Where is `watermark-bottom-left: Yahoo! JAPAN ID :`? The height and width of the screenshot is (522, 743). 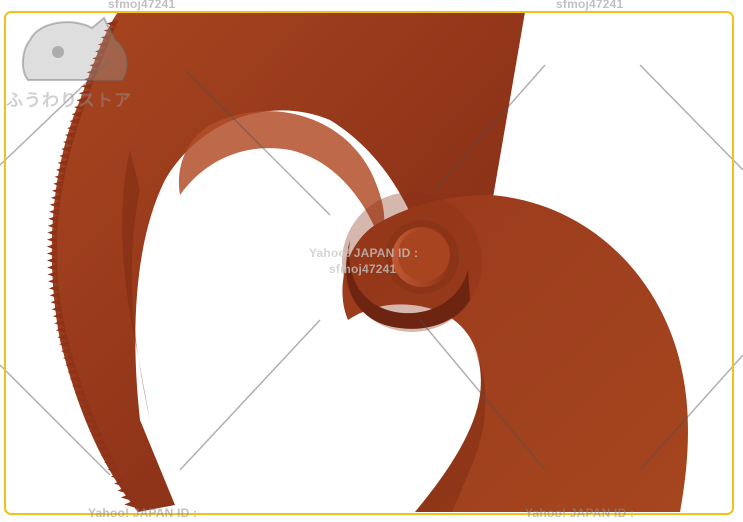 watermark-bottom-left: Yahoo! JAPAN ID : is located at coordinates (143, 513).